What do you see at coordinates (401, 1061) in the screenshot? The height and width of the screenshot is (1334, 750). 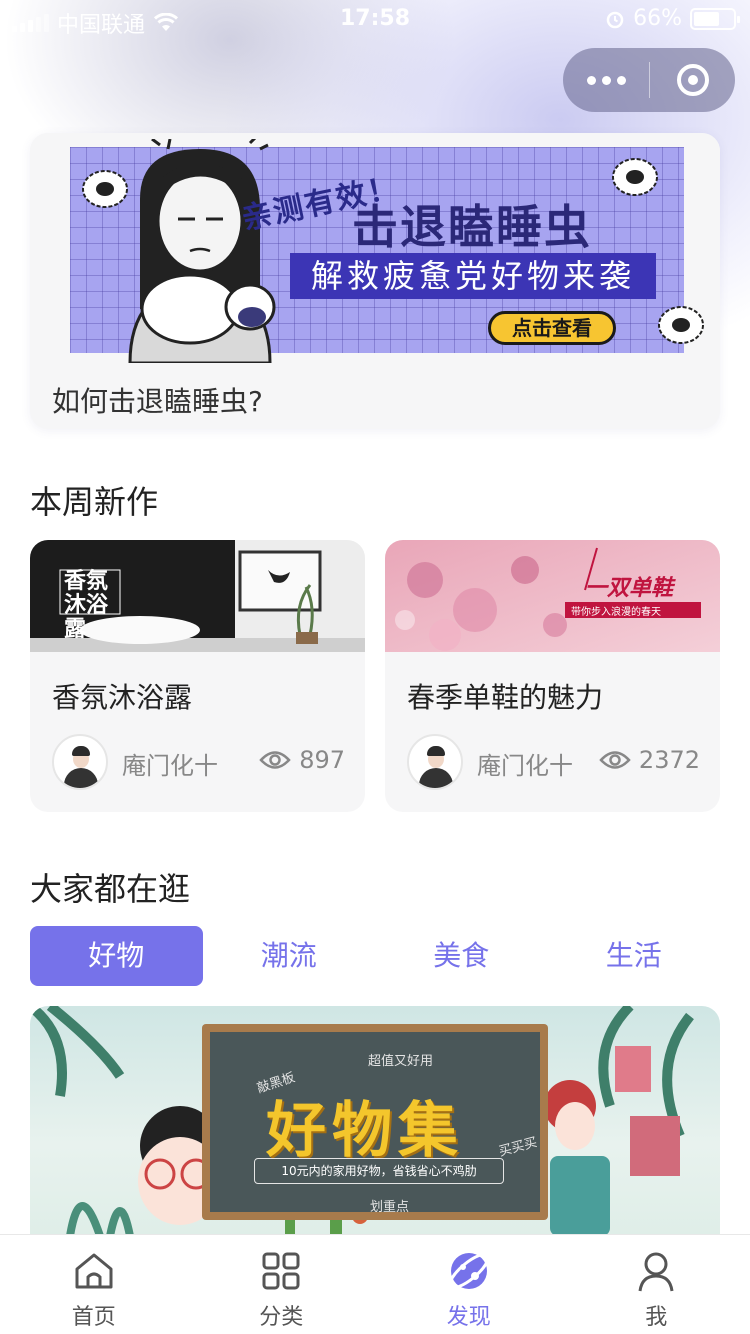 I see `chalk-top-text: 超值又好用` at bounding box center [401, 1061].